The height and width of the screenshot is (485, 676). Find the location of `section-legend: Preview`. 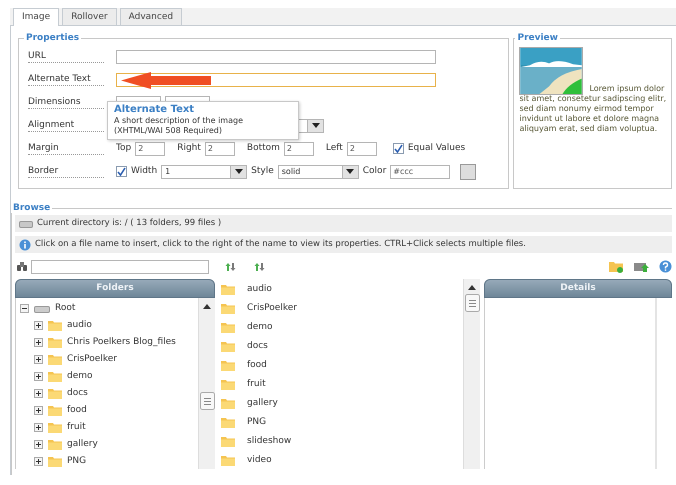

section-legend: Preview is located at coordinates (537, 38).